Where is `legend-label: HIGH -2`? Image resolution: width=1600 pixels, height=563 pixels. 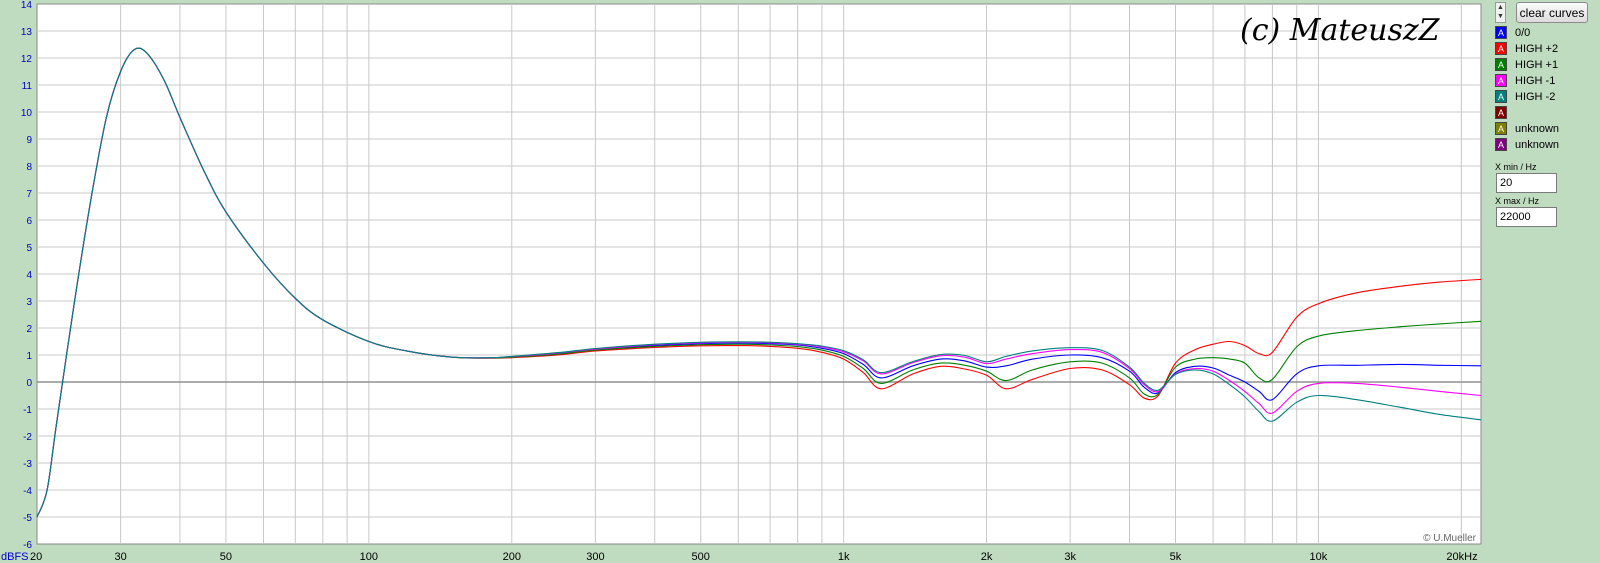
legend-label: HIGH -2 is located at coordinates (1535, 96).